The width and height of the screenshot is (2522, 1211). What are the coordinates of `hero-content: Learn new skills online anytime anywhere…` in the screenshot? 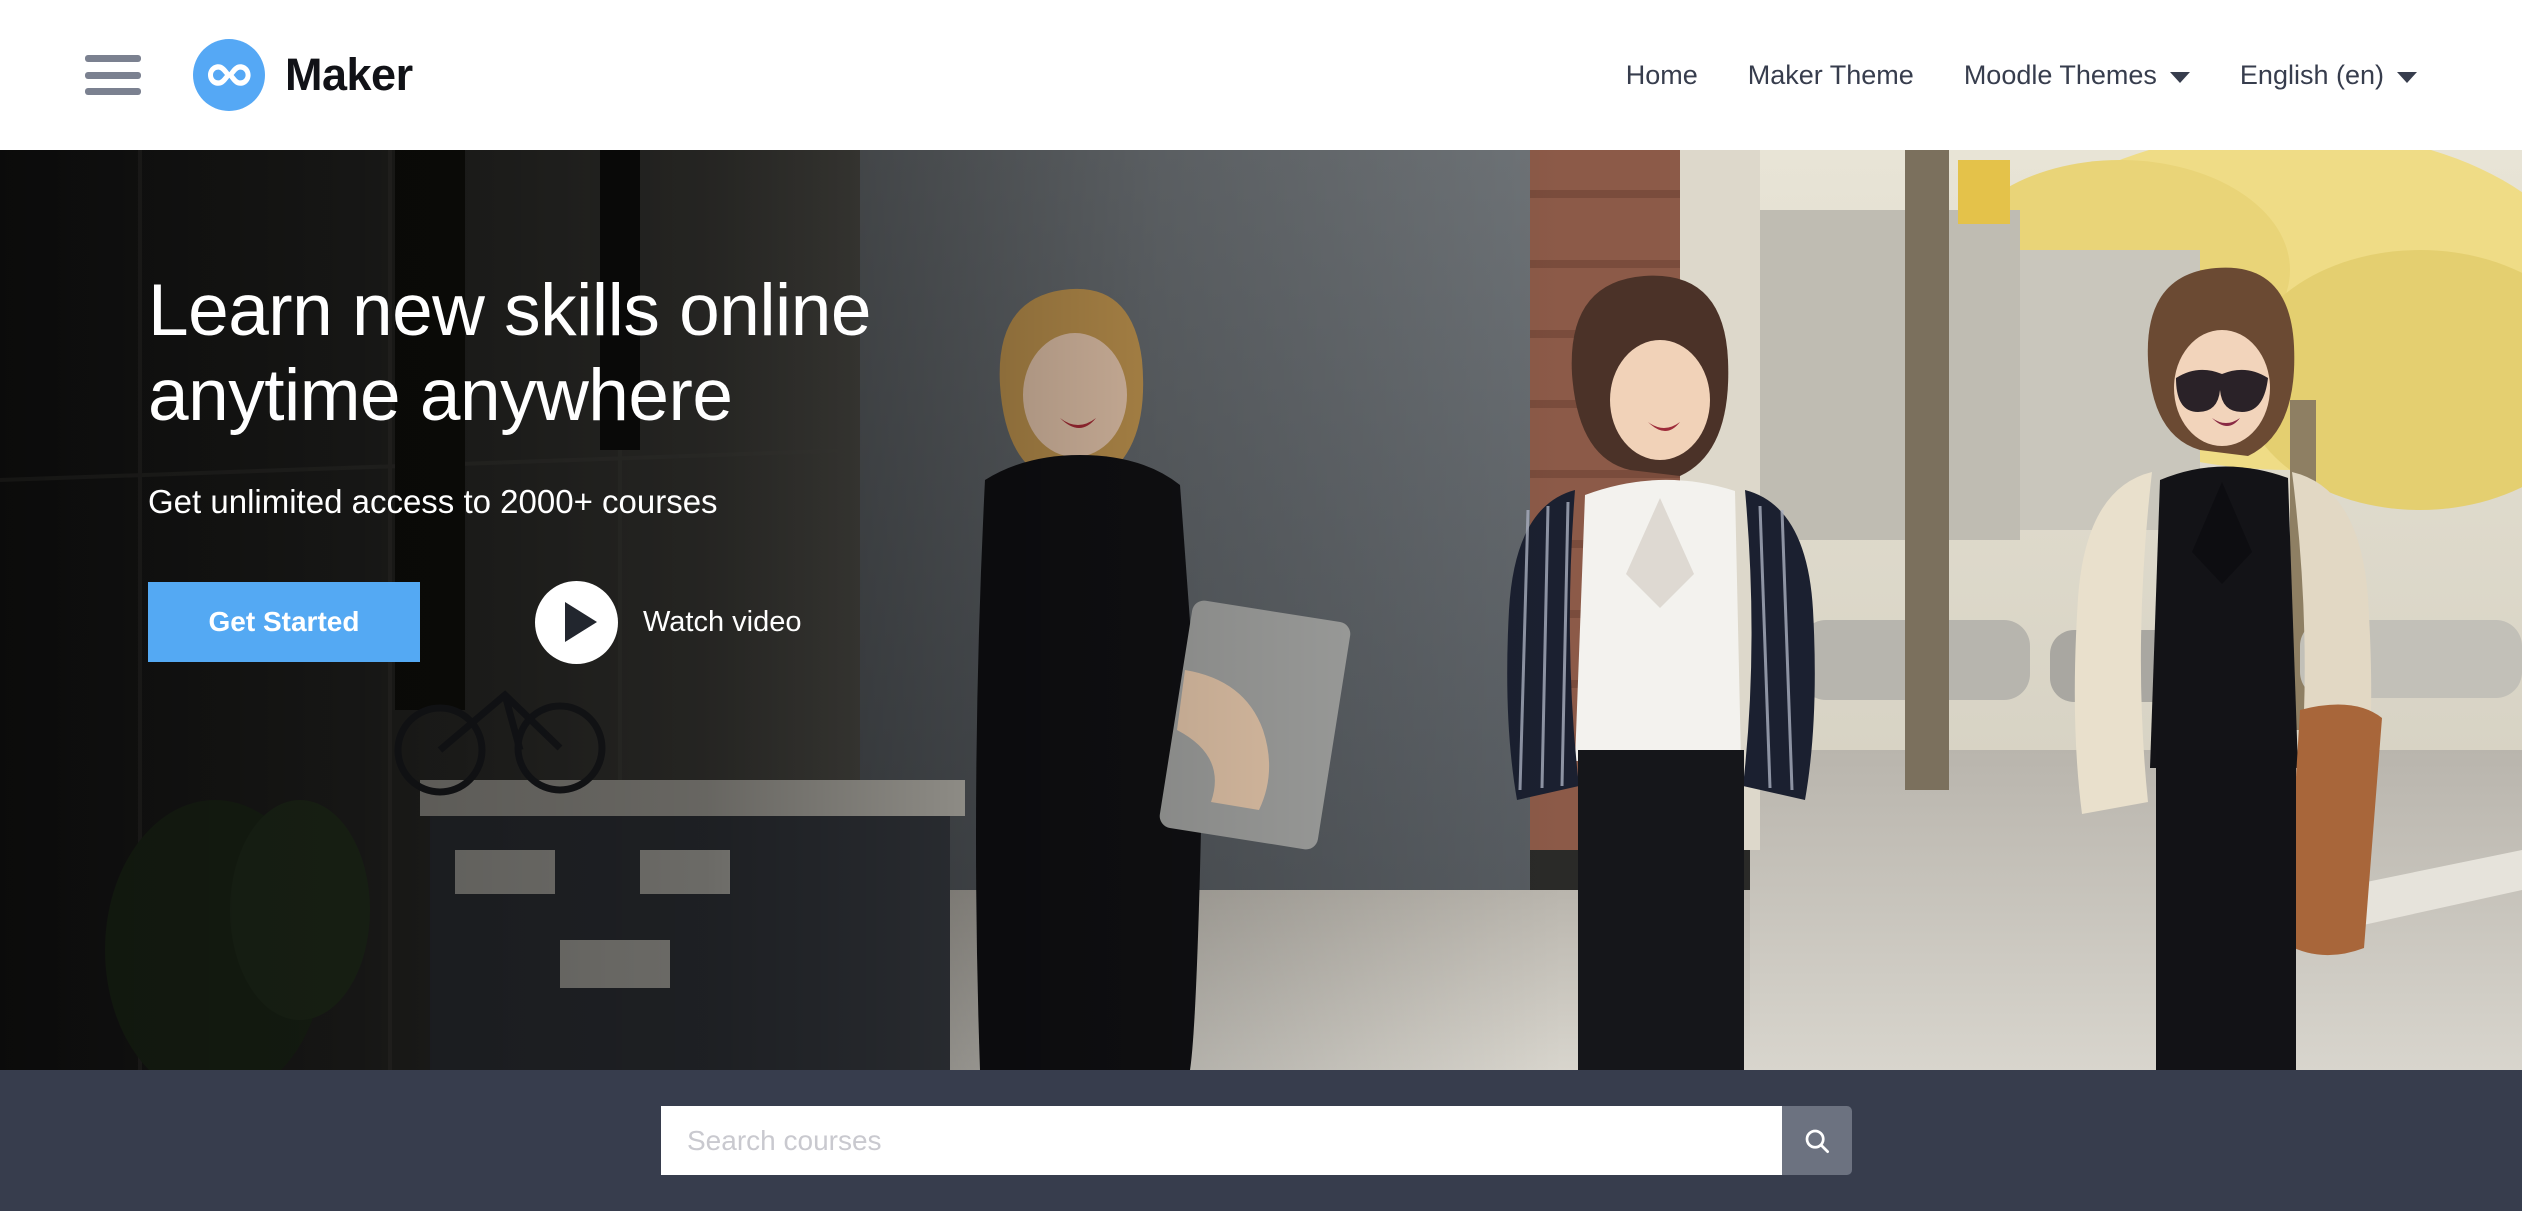 It's located at (698, 466).